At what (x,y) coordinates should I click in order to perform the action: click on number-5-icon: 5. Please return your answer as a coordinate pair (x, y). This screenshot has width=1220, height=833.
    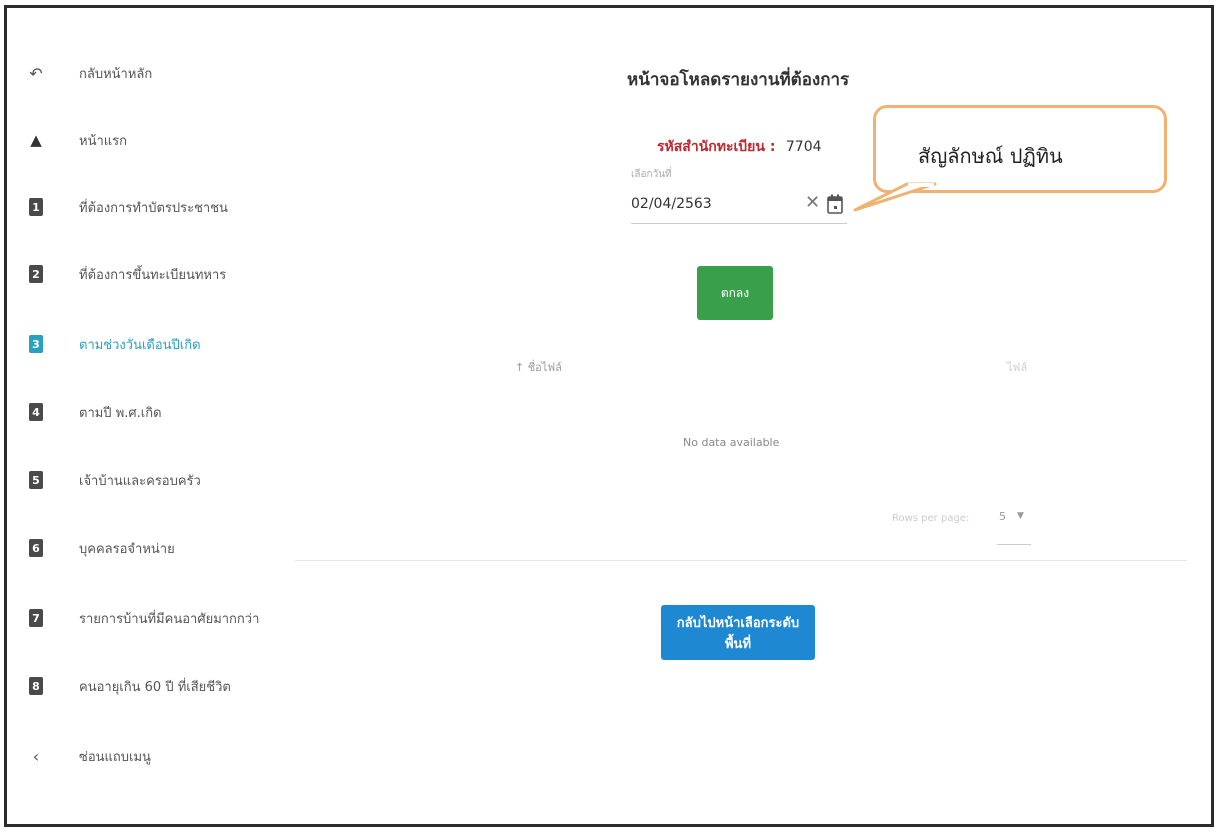
    Looking at the image, I should click on (36, 480).